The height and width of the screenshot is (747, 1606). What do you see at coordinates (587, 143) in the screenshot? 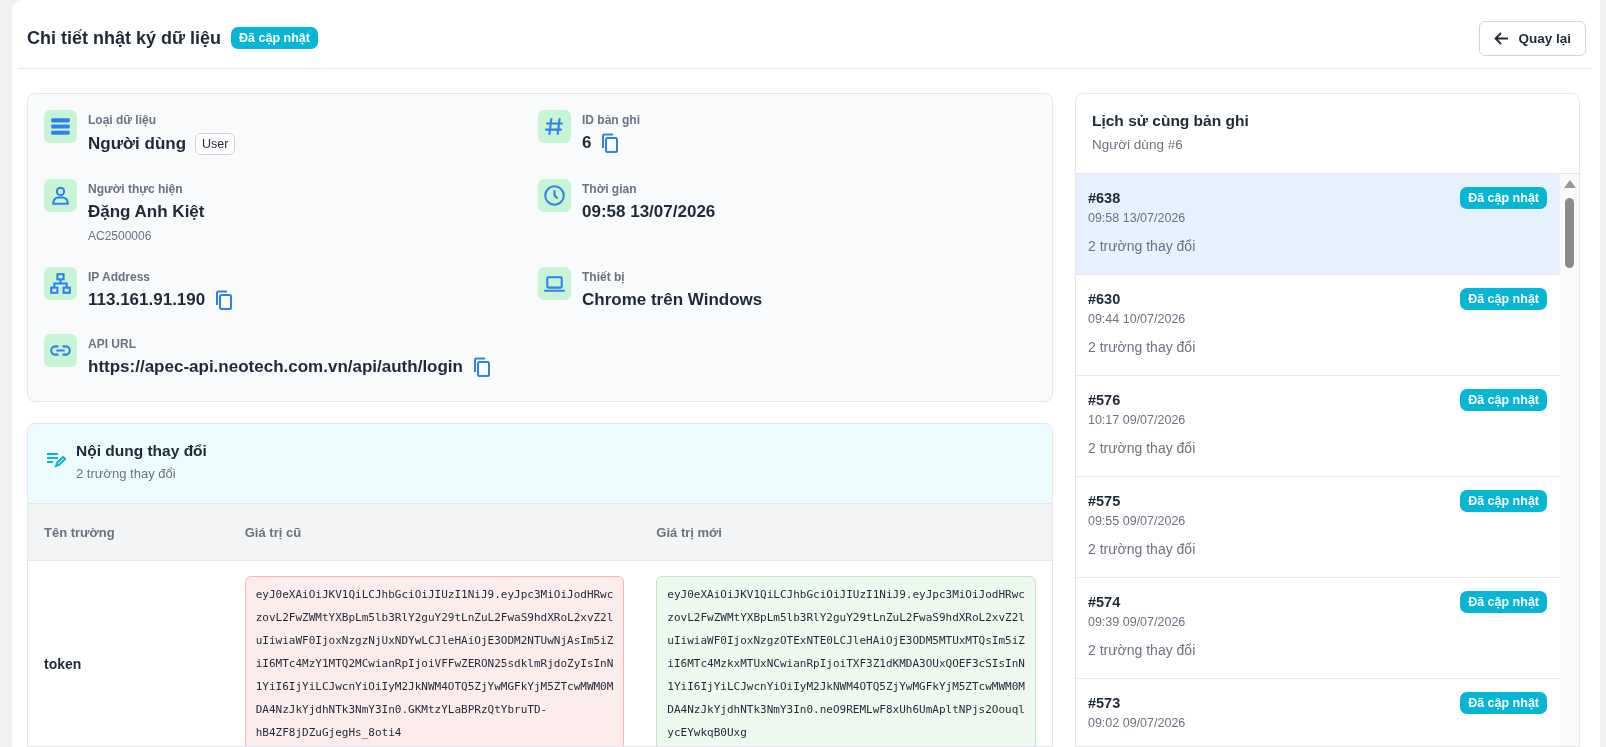
I see `field-value: 6` at bounding box center [587, 143].